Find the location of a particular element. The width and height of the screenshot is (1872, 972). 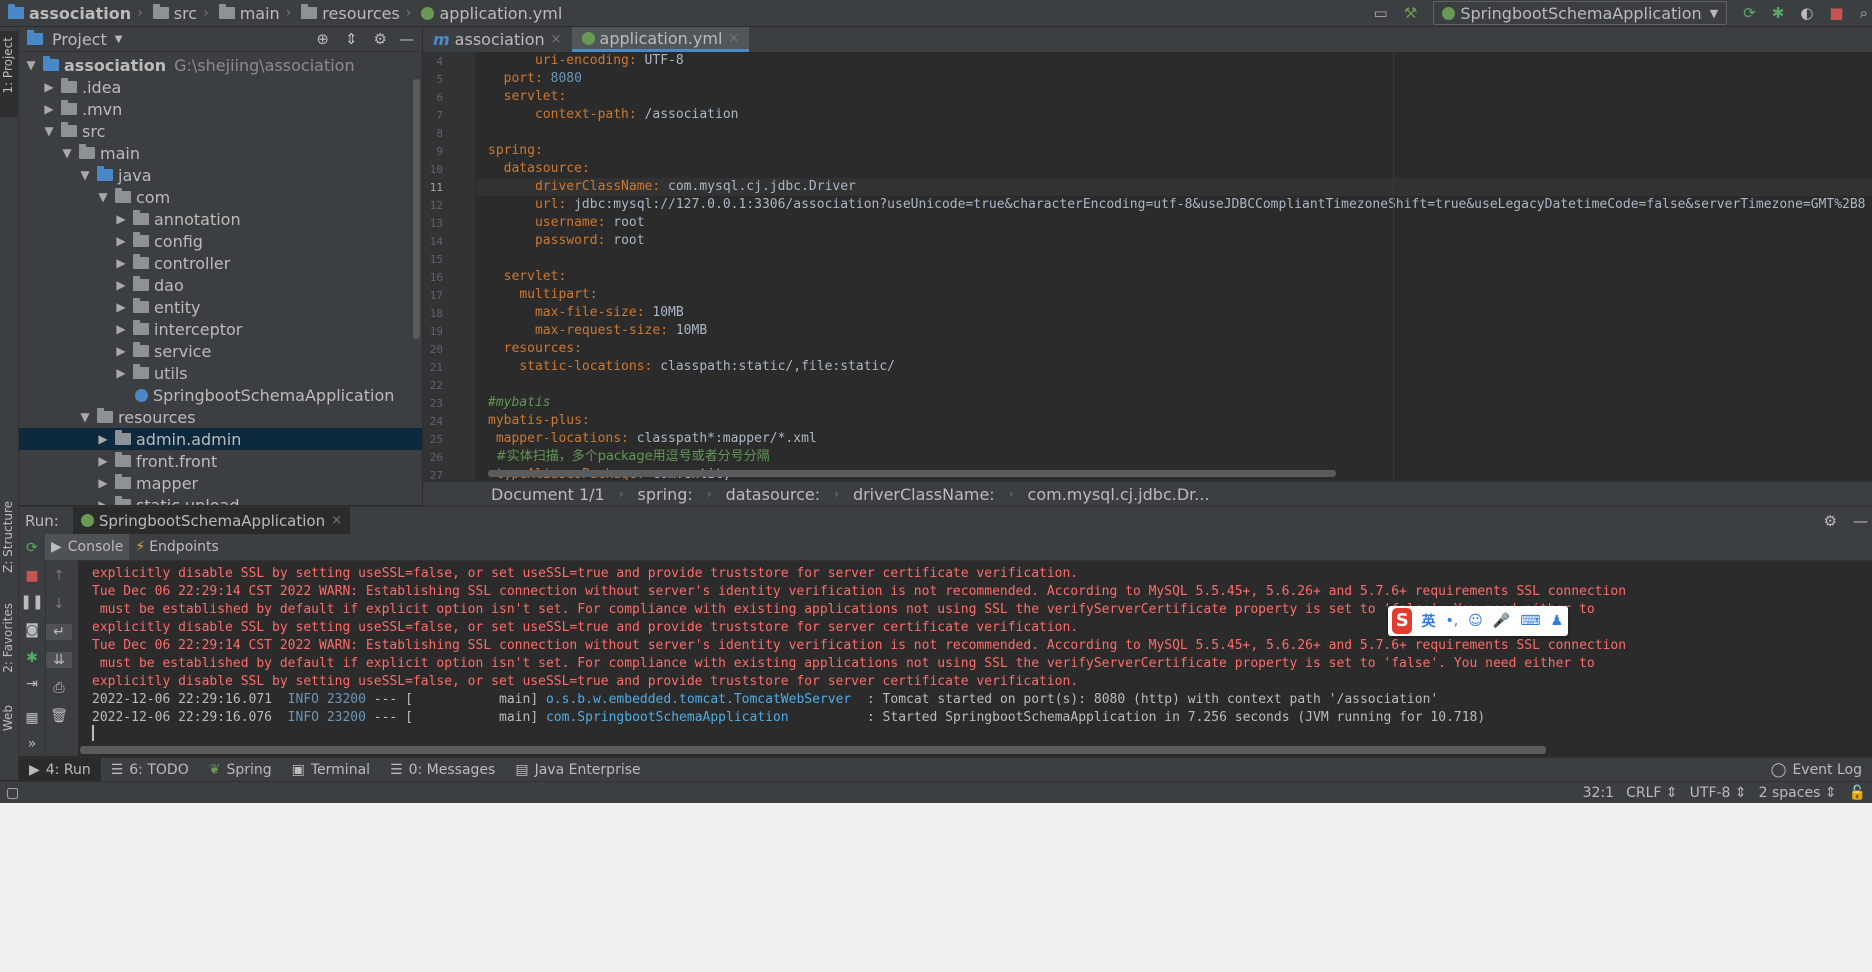

tree-item-admin: ▶ admin.admin is located at coordinates (220, 439).